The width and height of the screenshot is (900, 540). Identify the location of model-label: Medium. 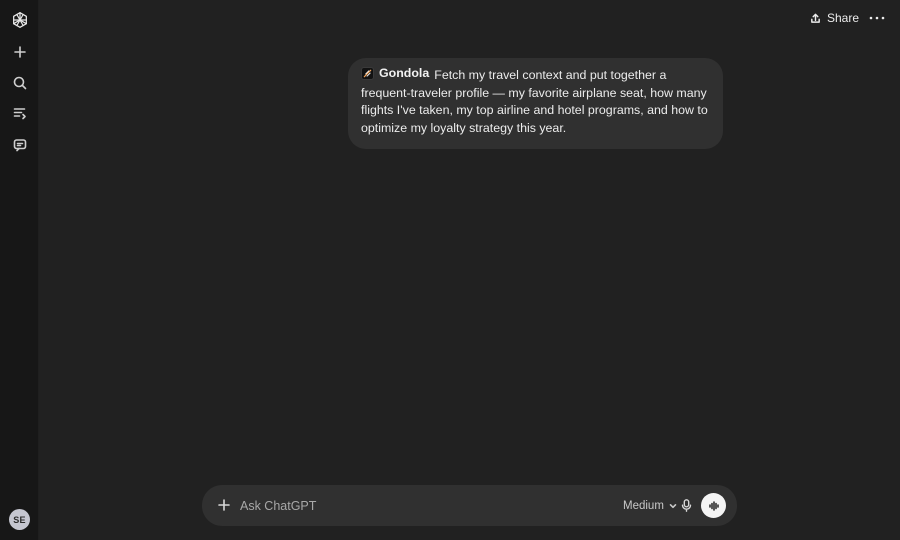
(643, 505).